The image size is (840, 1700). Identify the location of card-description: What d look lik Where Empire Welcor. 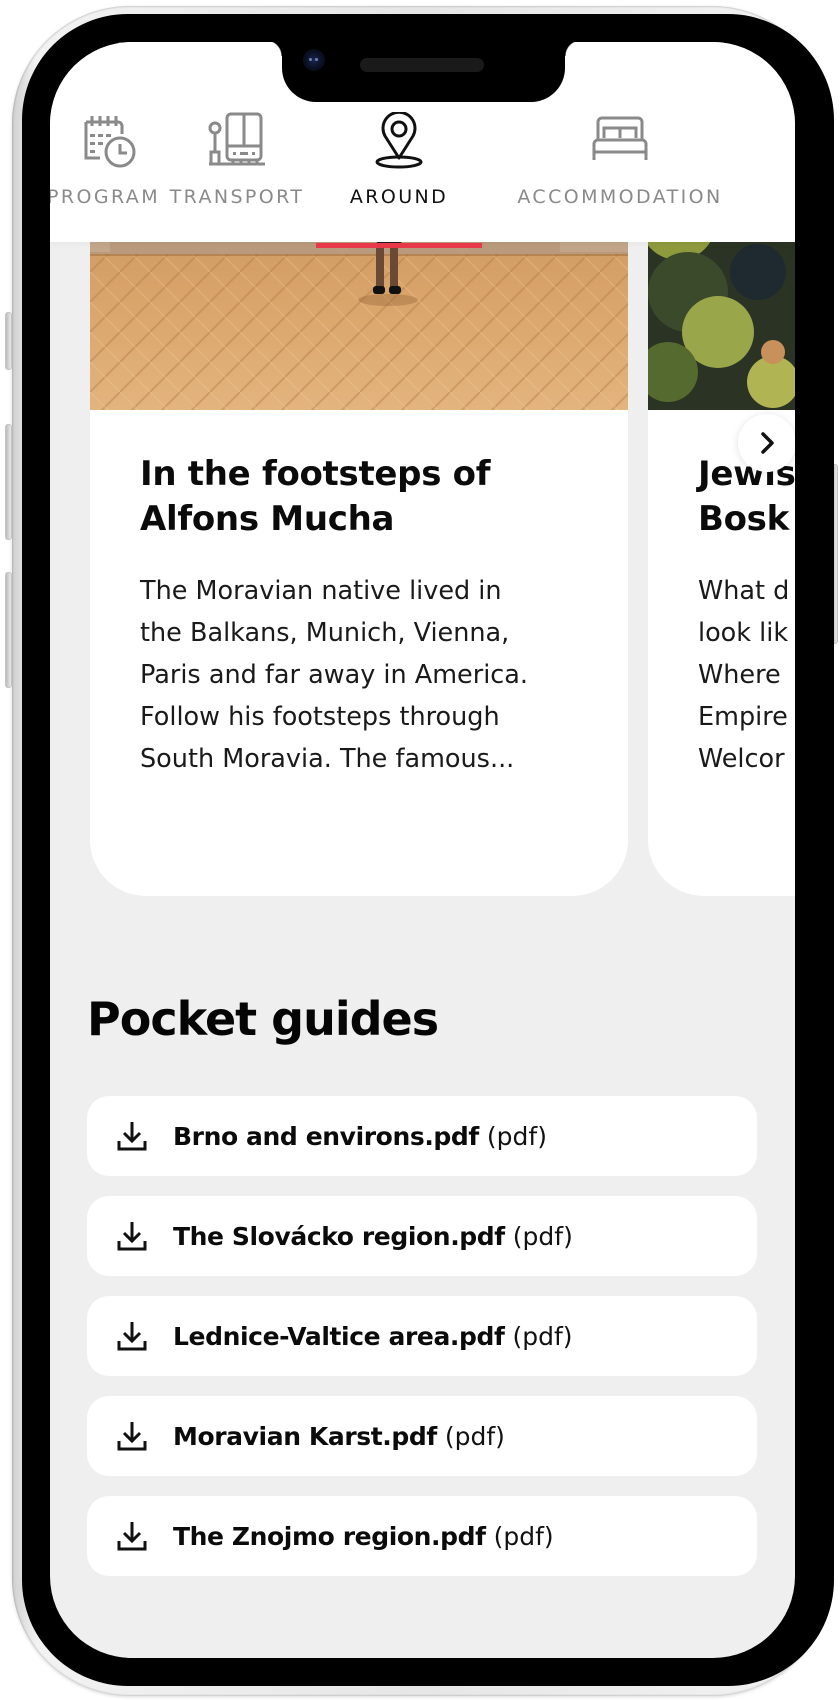
(744, 675).